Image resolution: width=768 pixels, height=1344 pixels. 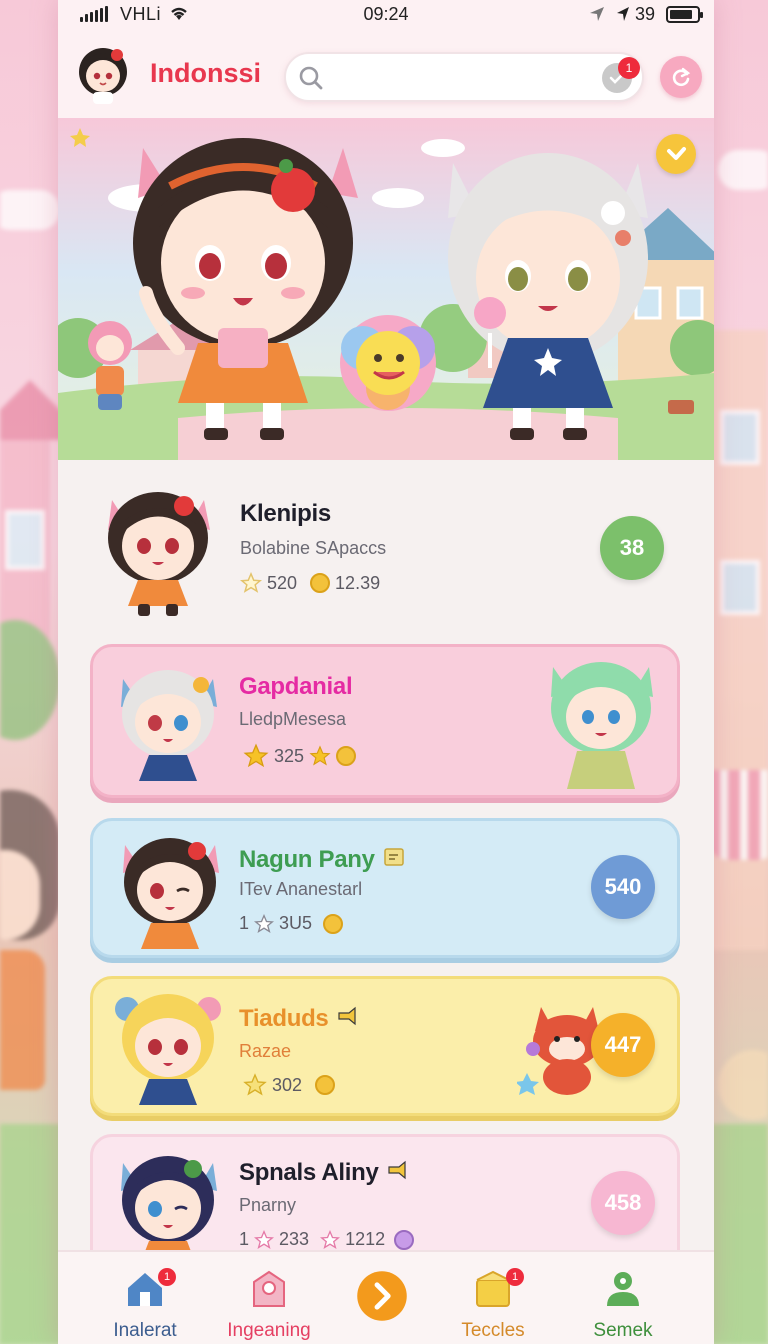 I want to click on score-badge: 447, so click(x=623, y=1045).